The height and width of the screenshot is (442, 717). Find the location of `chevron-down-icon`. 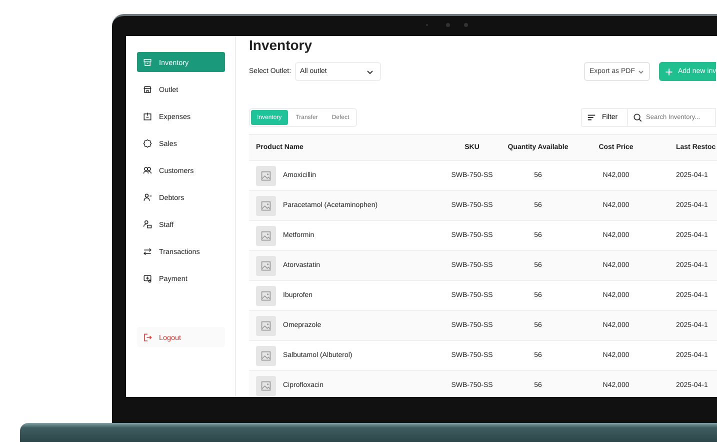

chevron-down-icon is located at coordinates (370, 72).